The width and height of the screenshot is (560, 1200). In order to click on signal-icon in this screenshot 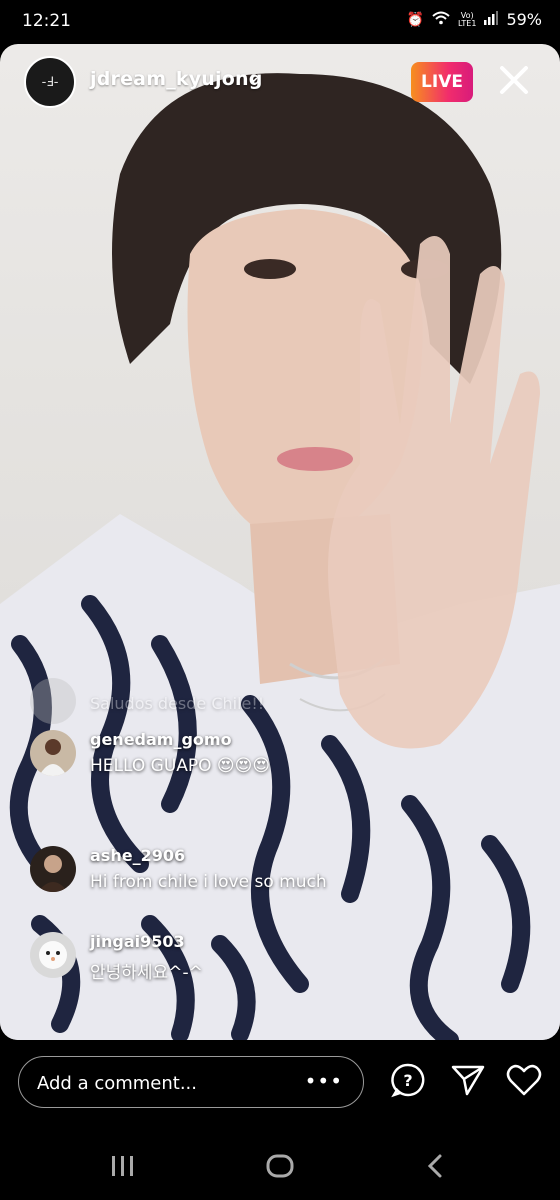, I will do `click(491, 19)`.